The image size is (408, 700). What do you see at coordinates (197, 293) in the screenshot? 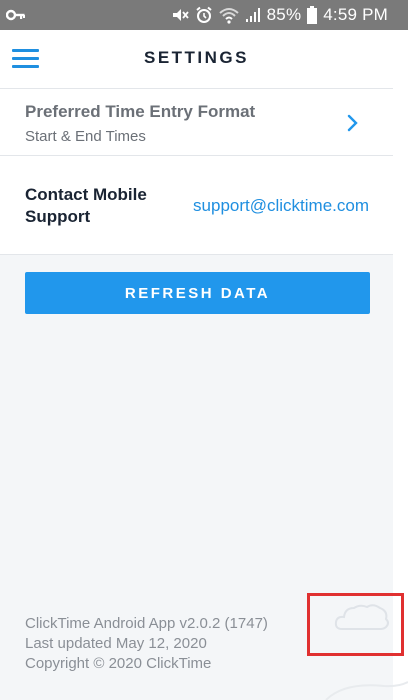
I see `refresh-data-button: REFRESH DATA` at bounding box center [197, 293].